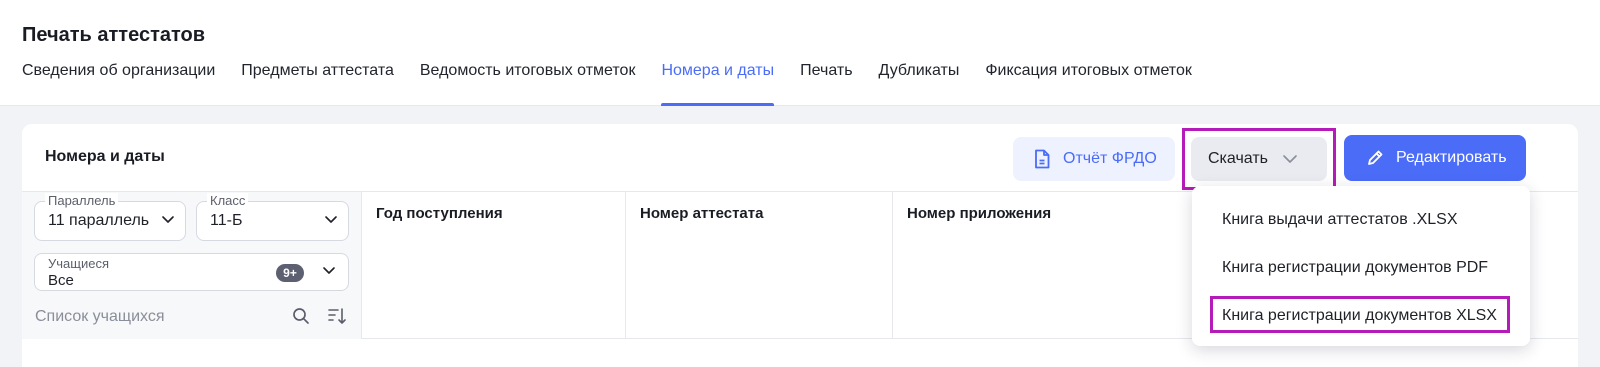  I want to click on frdo-report-button: Отчёт ФРДО, so click(1094, 159).